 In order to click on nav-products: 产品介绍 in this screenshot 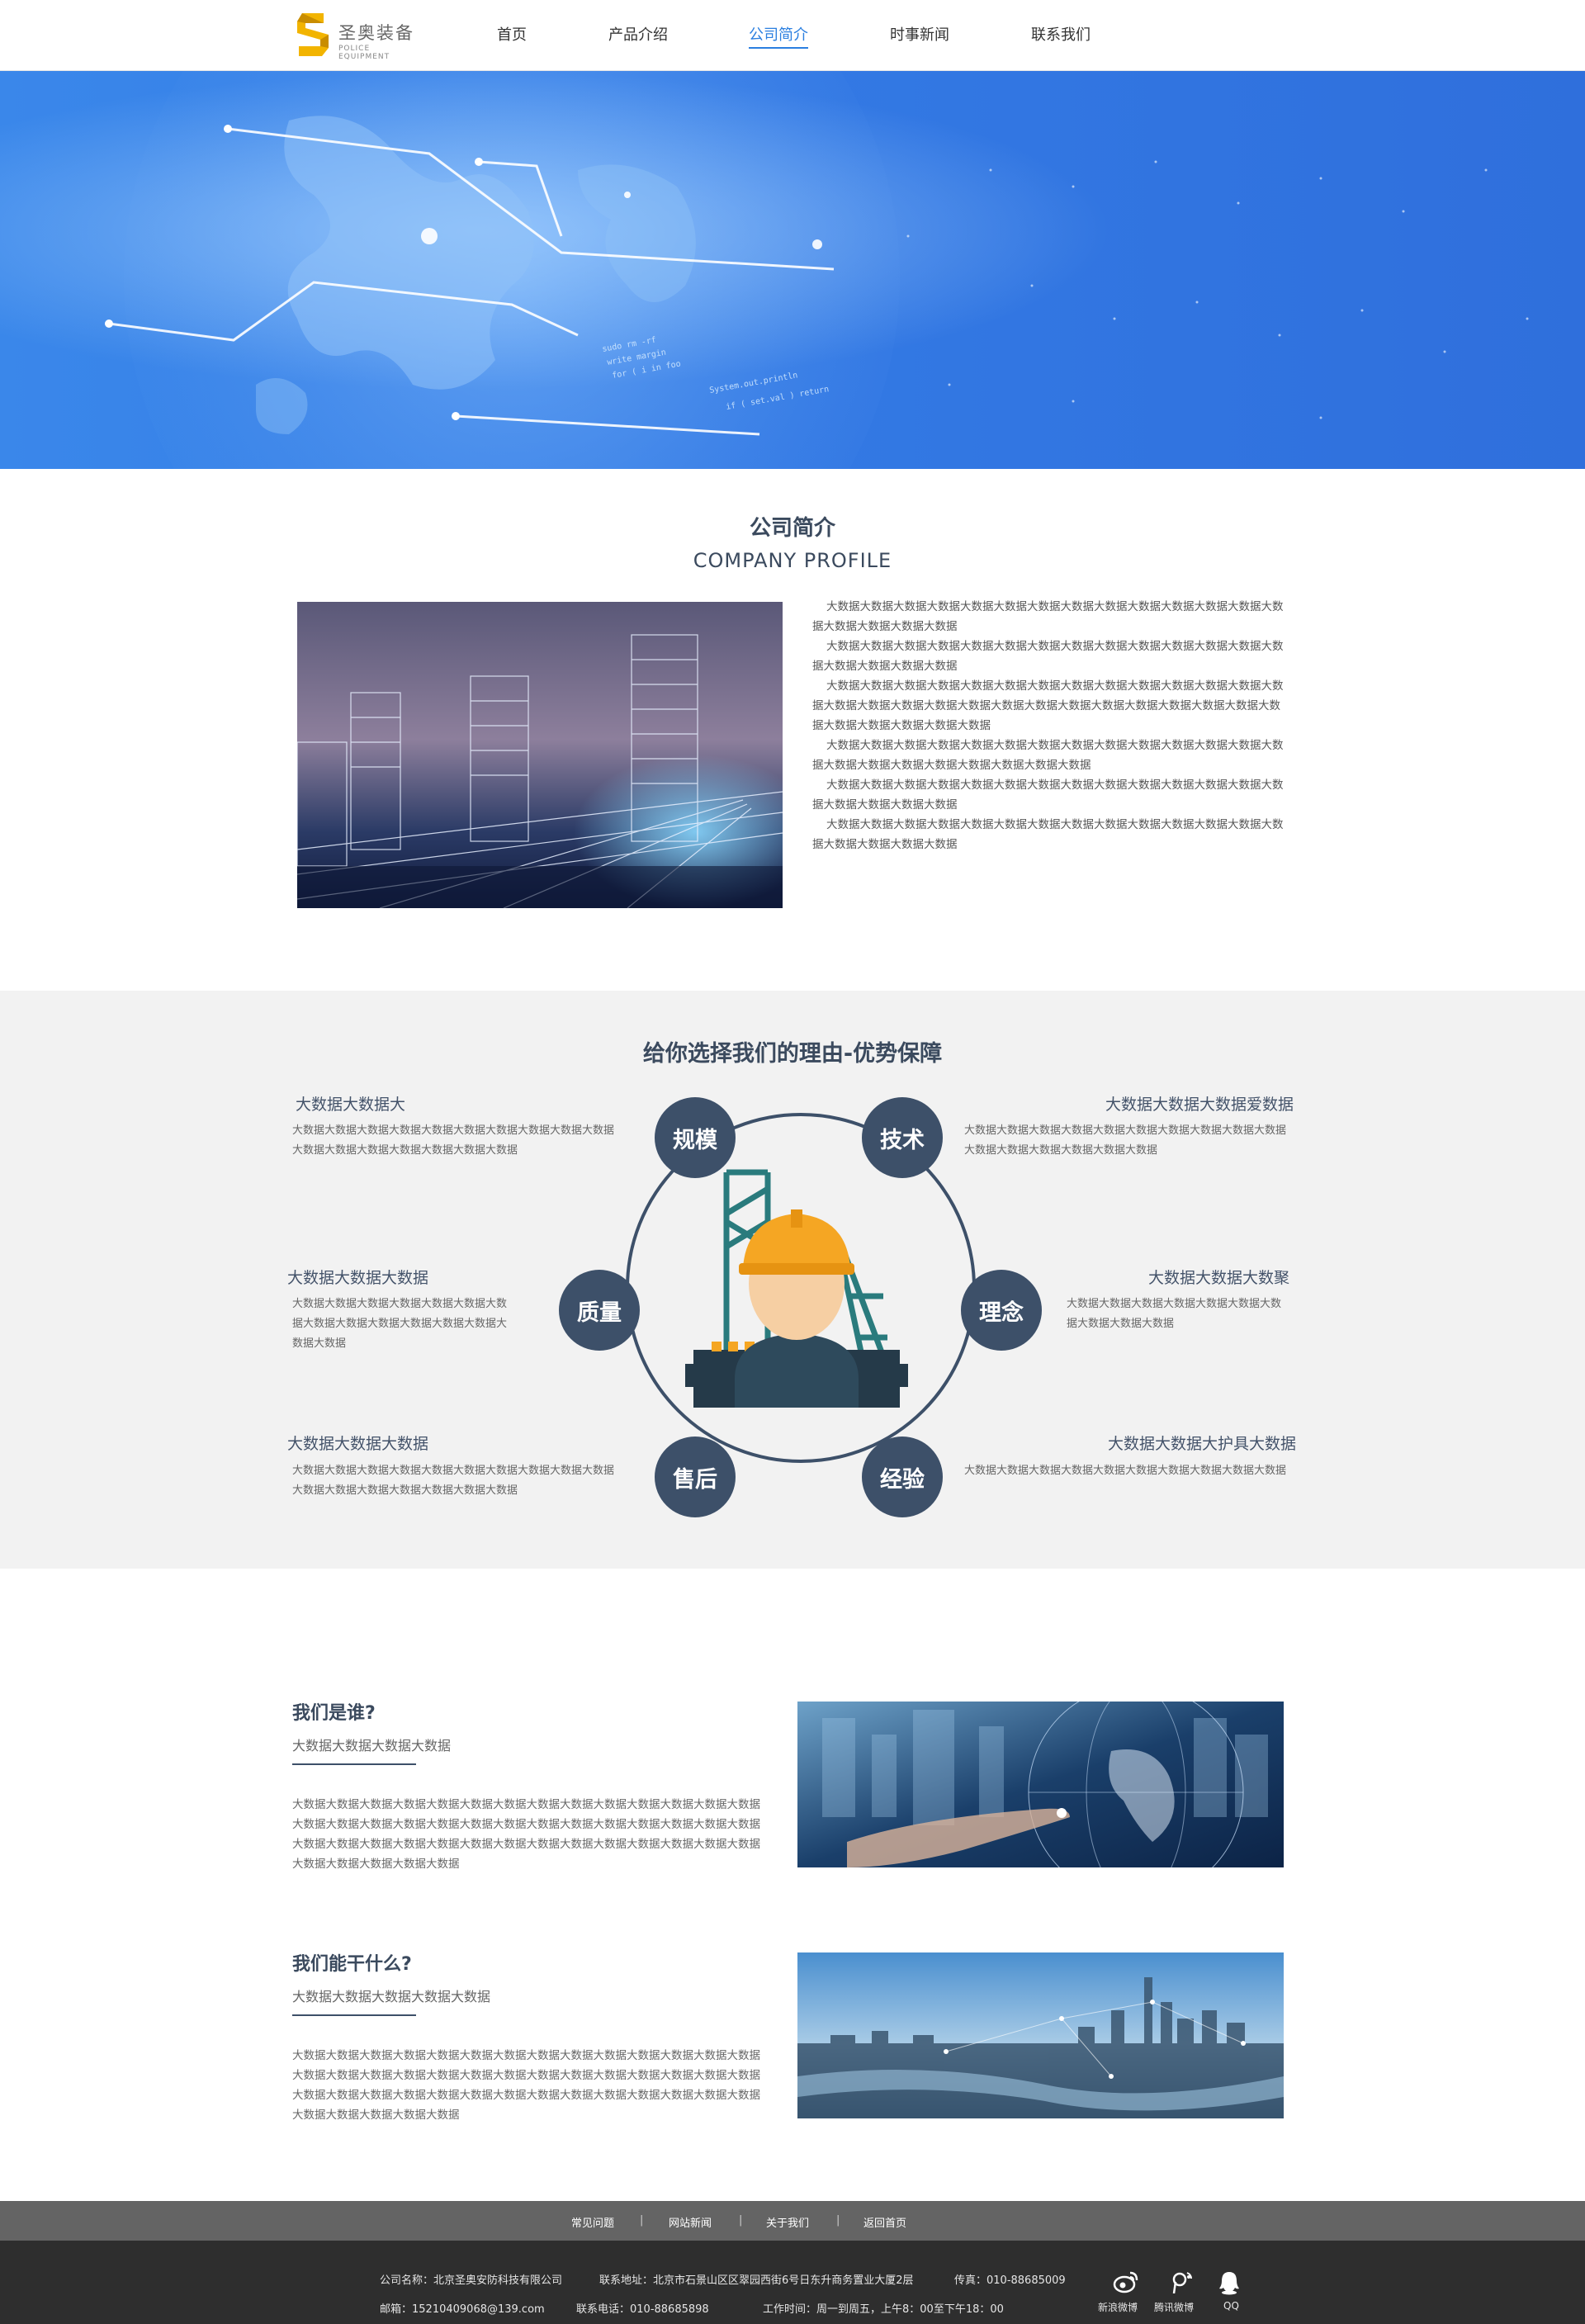, I will do `click(638, 34)`.